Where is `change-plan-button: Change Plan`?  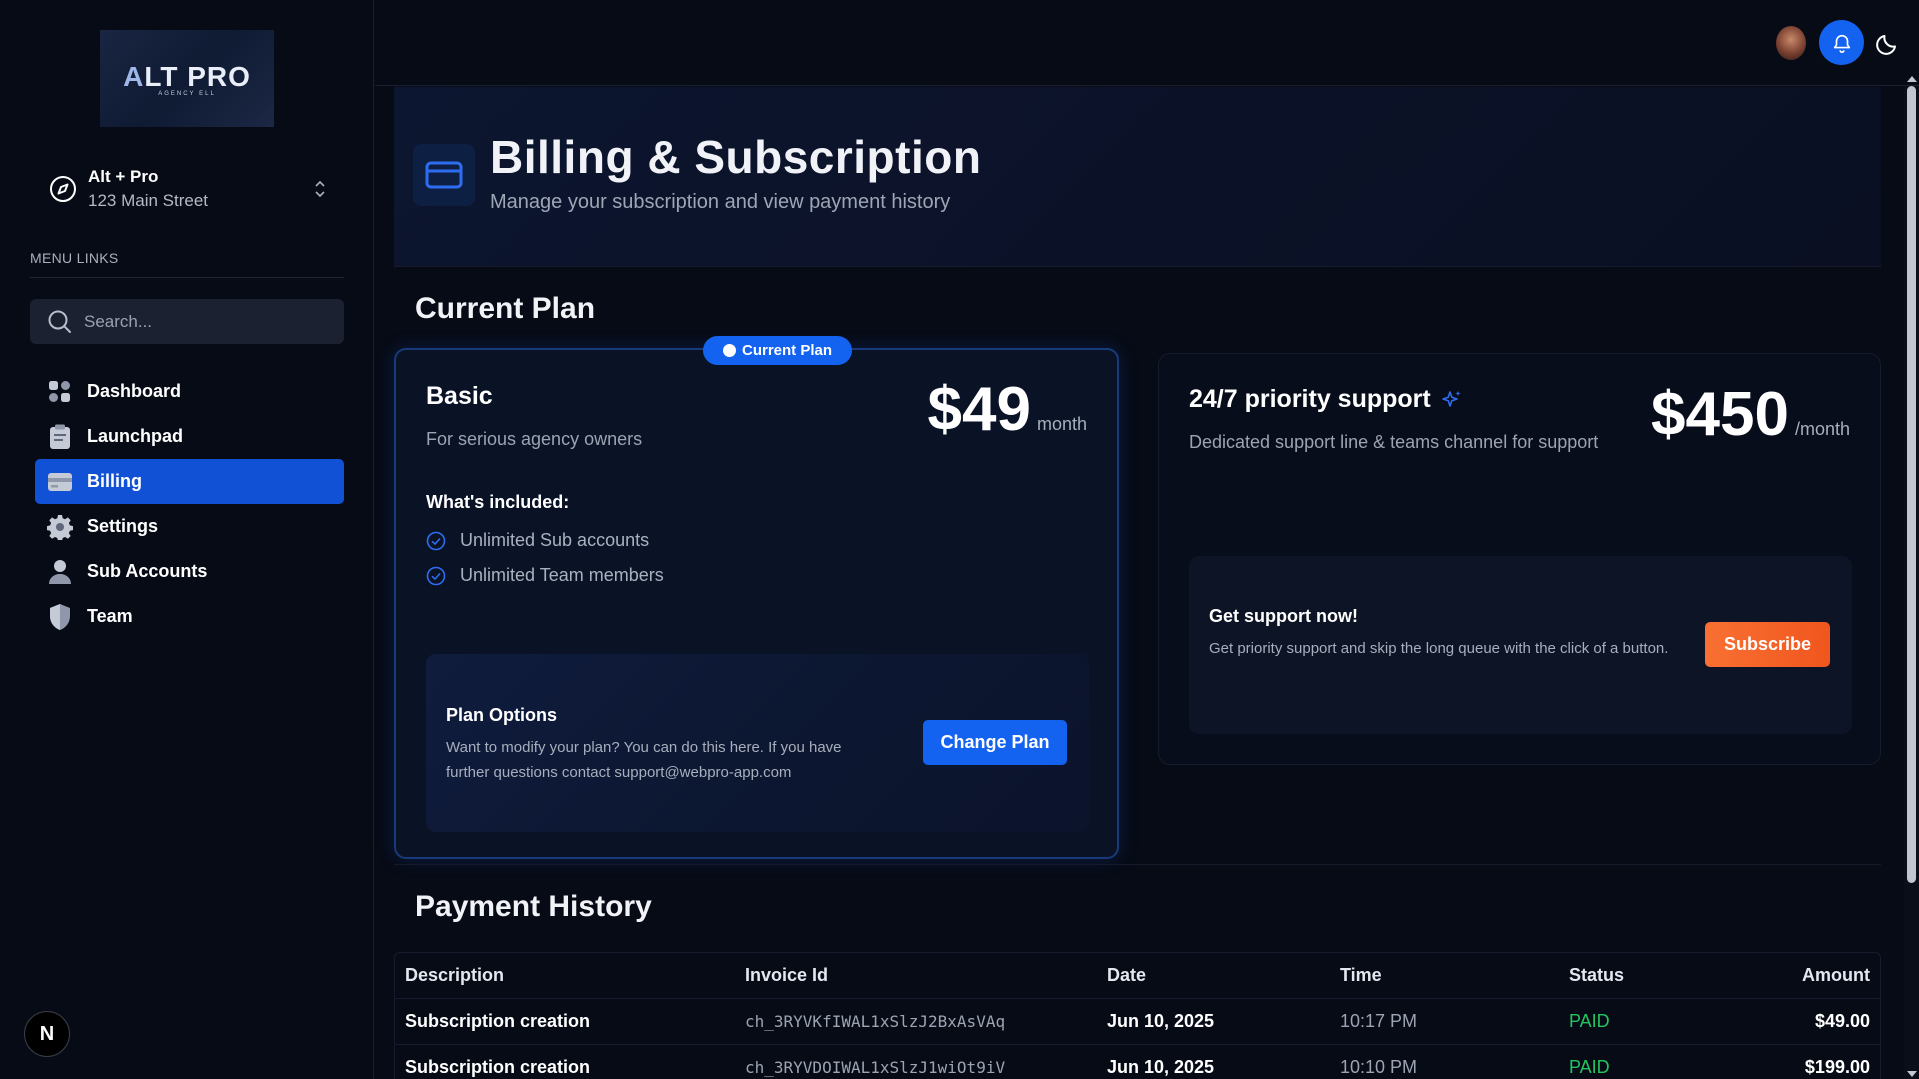 change-plan-button: Change Plan is located at coordinates (995, 742).